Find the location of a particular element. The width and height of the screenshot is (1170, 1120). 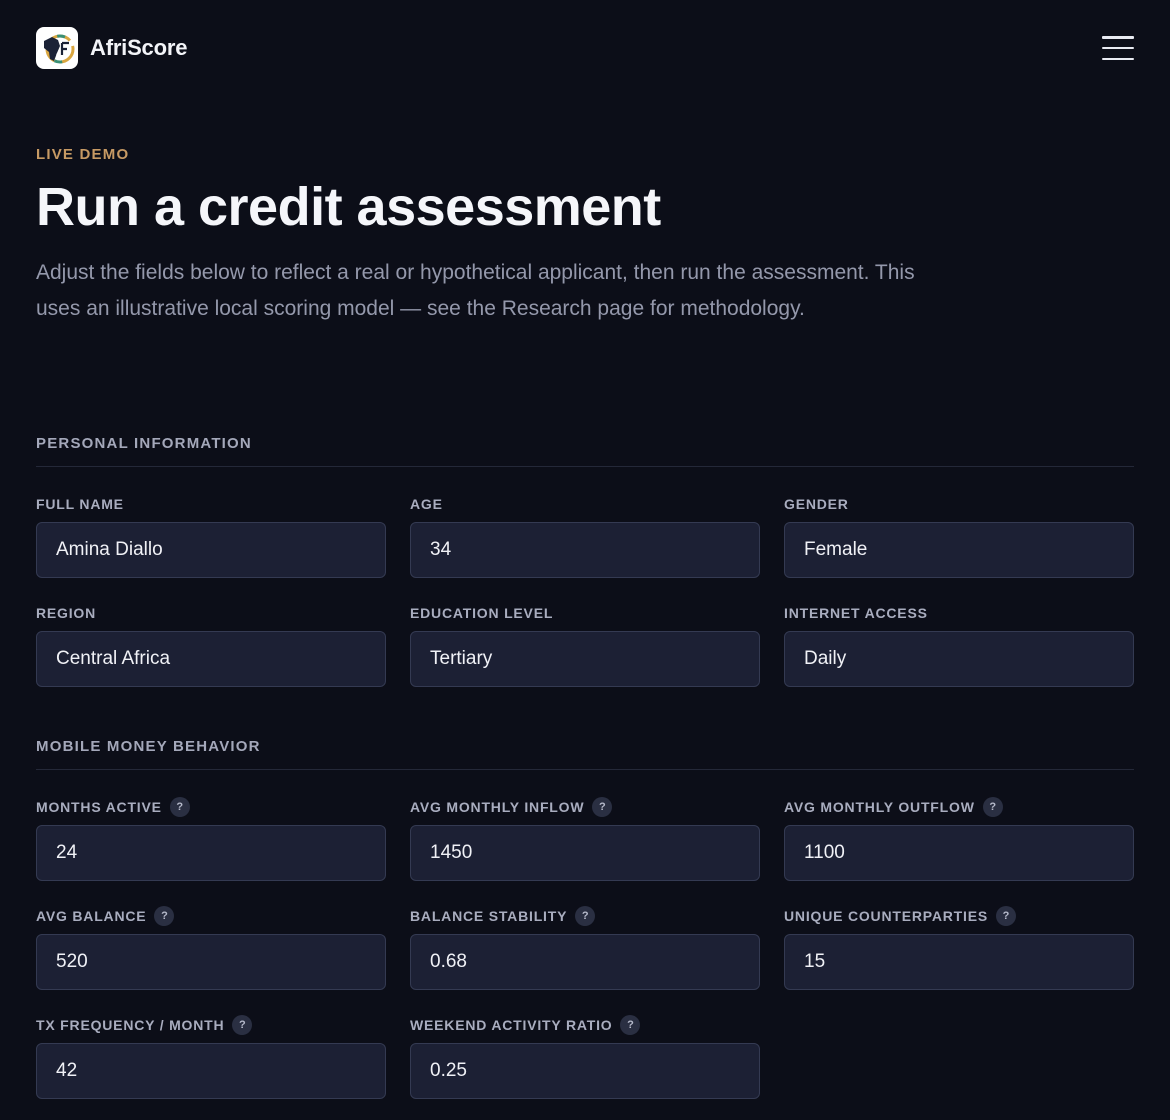

field-label: MONTHS ACTIVE? is located at coordinates (211, 807).